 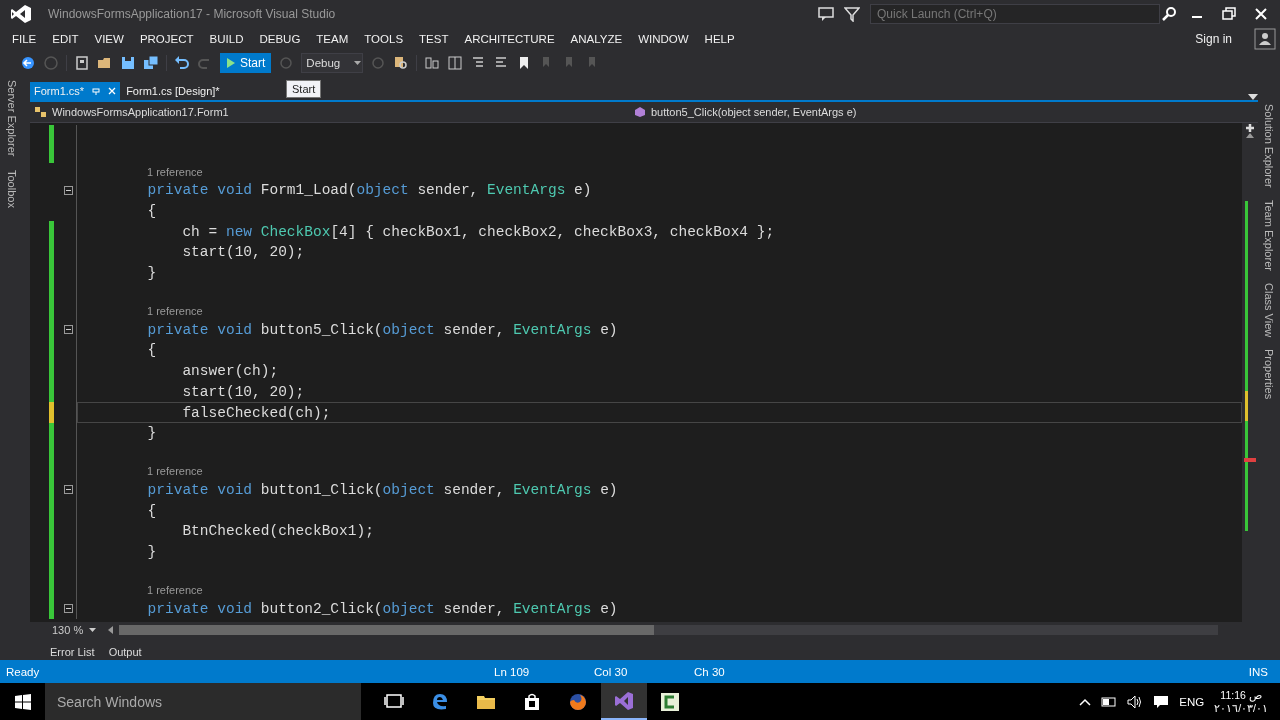 What do you see at coordinates (1250, 128) in the screenshot?
I see `split-icon` at bounding box center [1250, 128].